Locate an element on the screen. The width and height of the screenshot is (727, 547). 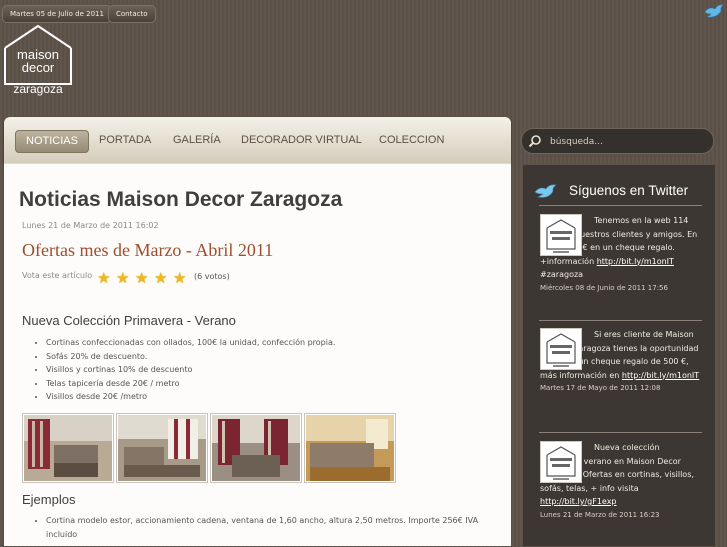
search-box is located at coordinates (617, 141).